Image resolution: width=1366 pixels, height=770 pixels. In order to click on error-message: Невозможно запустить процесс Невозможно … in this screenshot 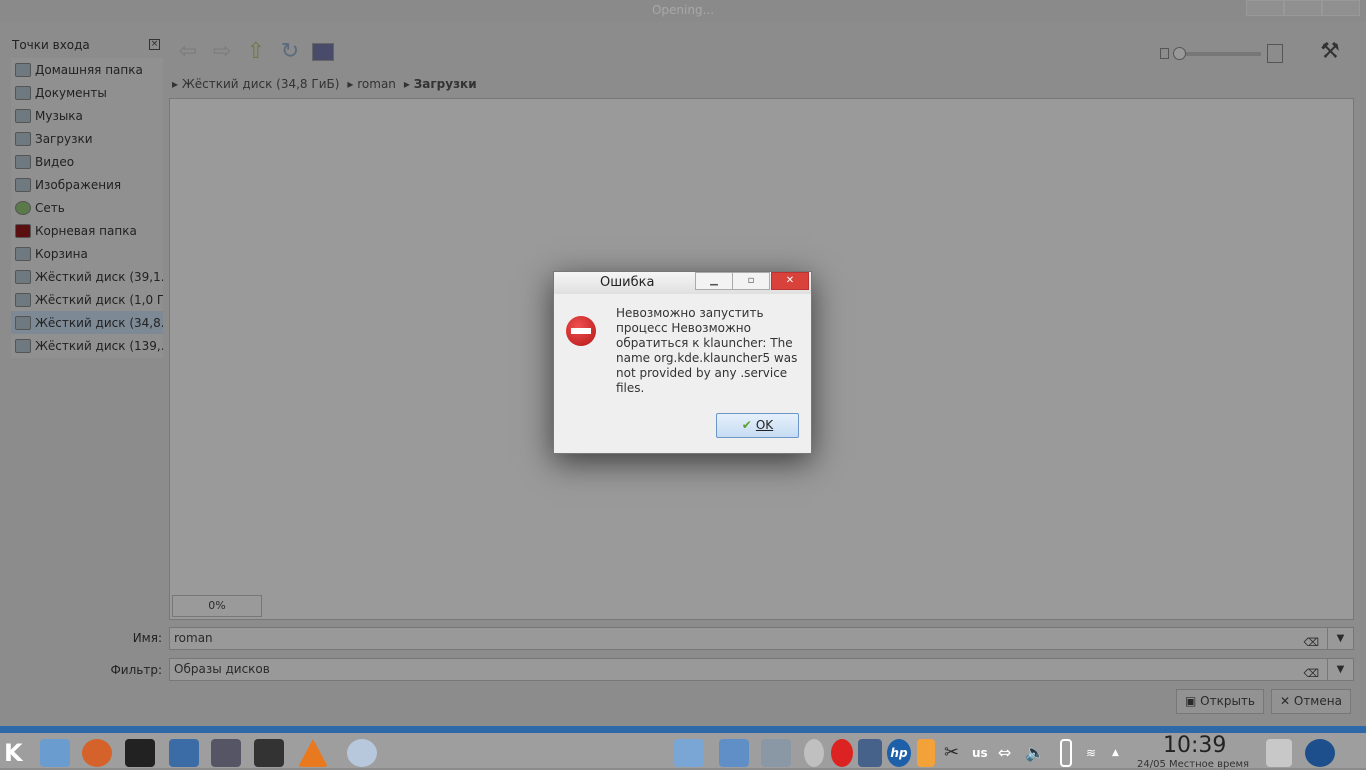, I will do `click(707, 350)`.